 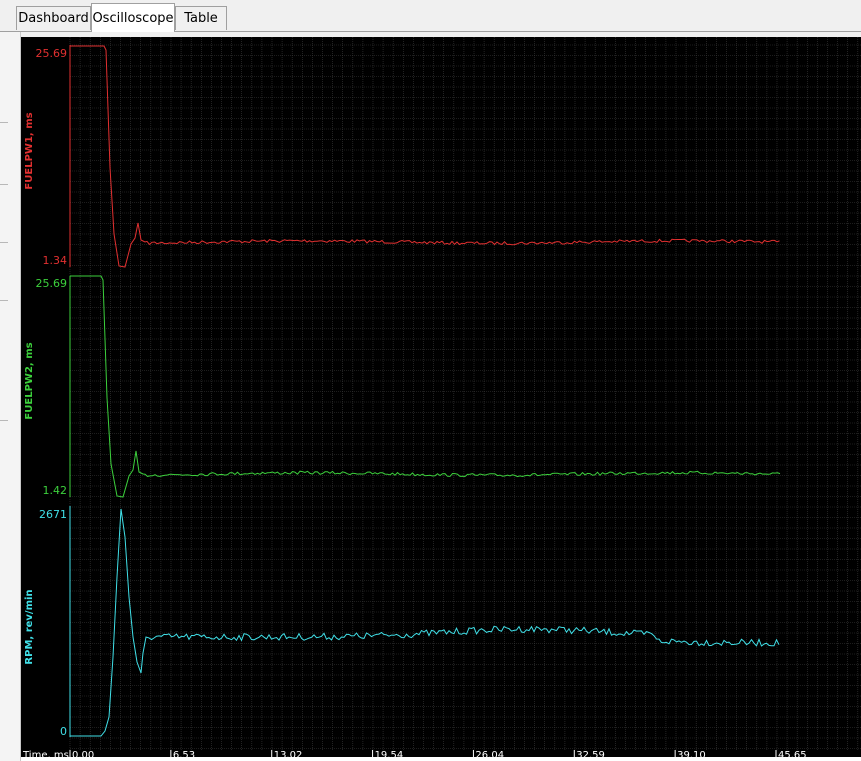 I want to click on status-strip, so click(x=441, y=759).